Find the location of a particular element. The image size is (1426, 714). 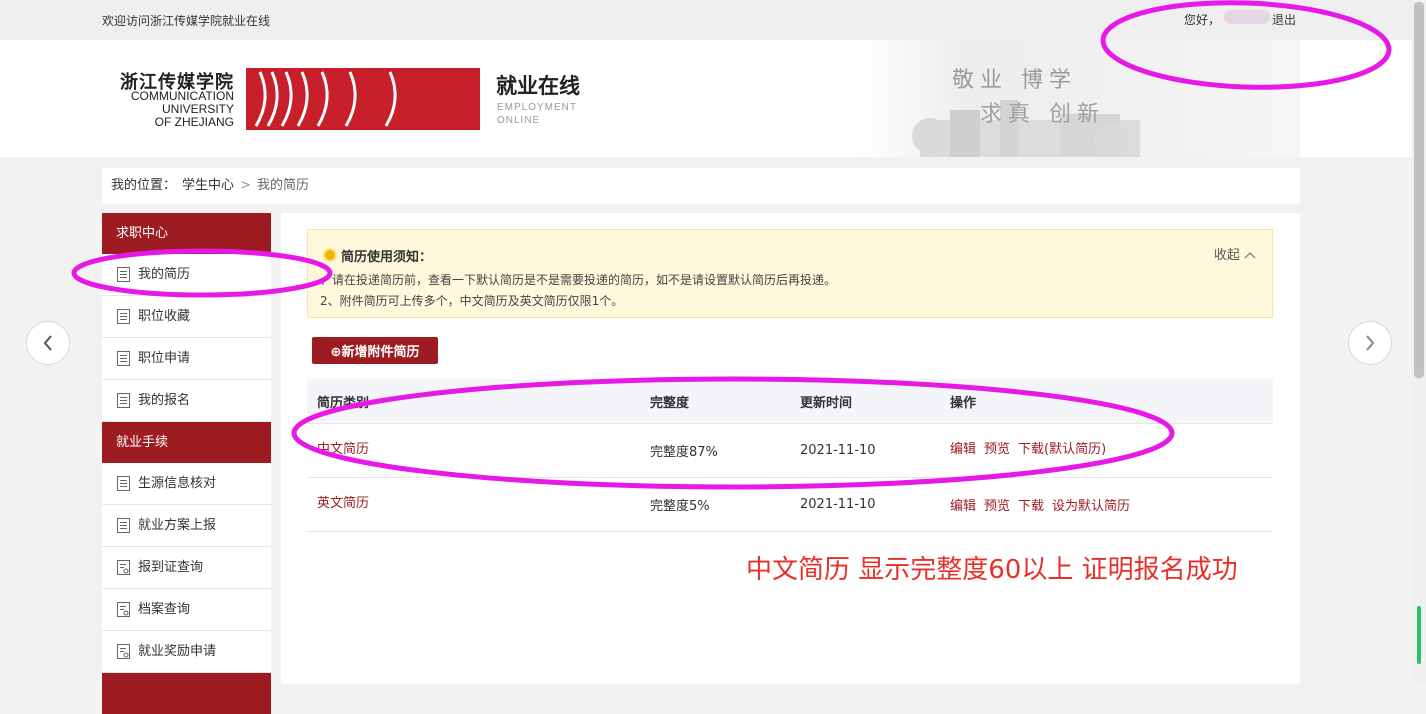

sidebar-item-label: 职位申请 is located at coordinates (164, 358).